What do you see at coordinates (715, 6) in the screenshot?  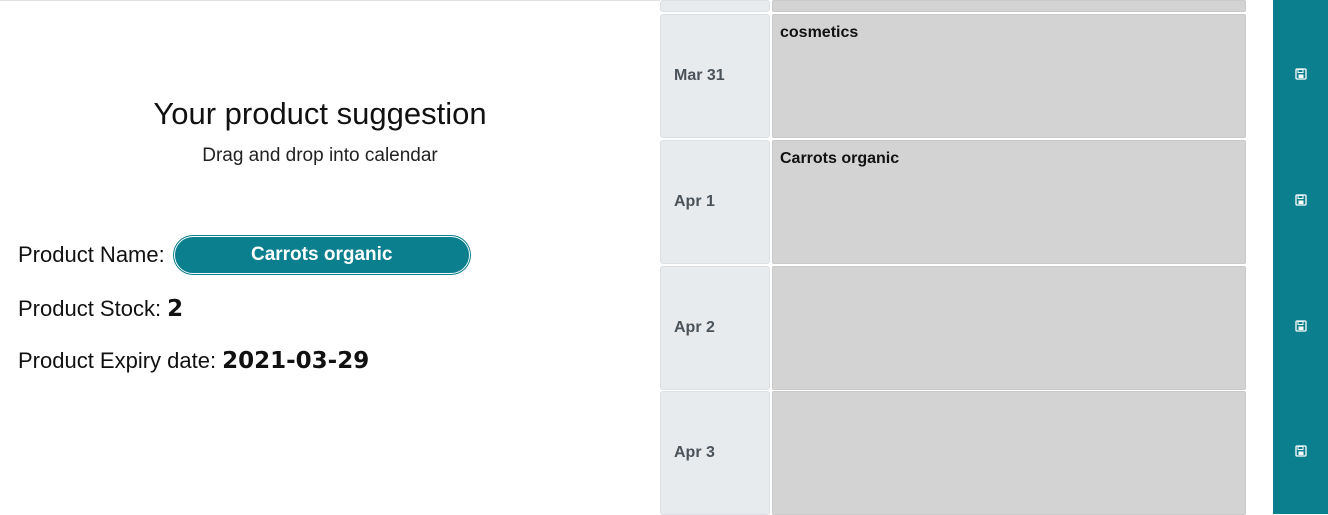 I see `calendar-date-cell` at bounding box center [715, 6].